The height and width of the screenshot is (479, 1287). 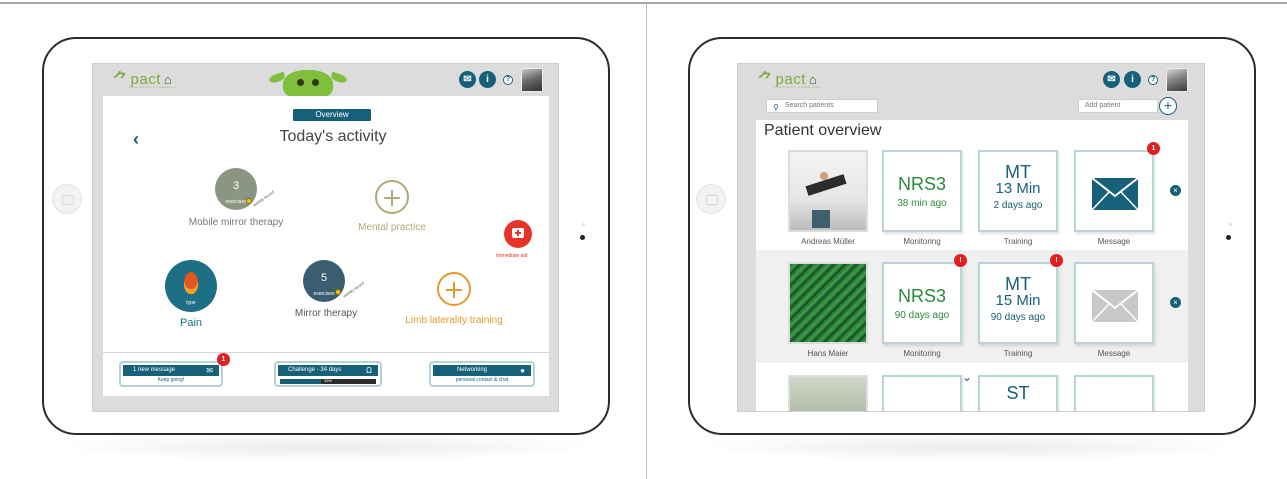 I want to click on training-alert-badge: !, so click(x=1056, y=260).